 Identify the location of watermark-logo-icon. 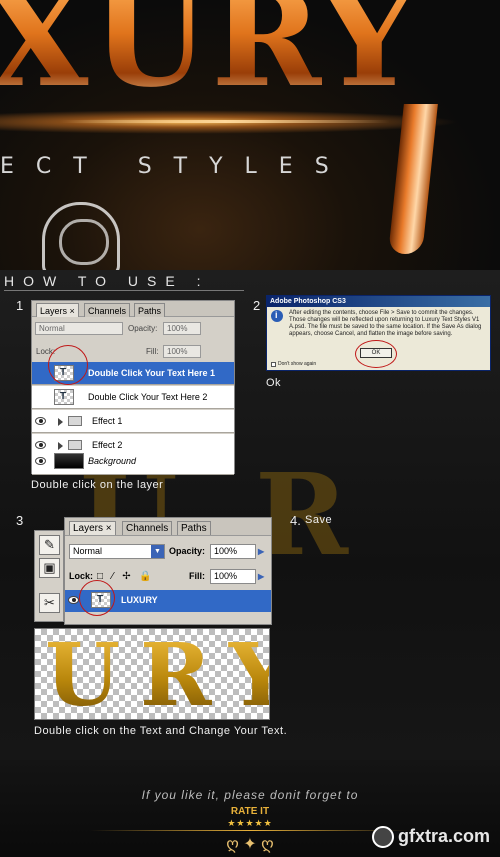
(382, 837).